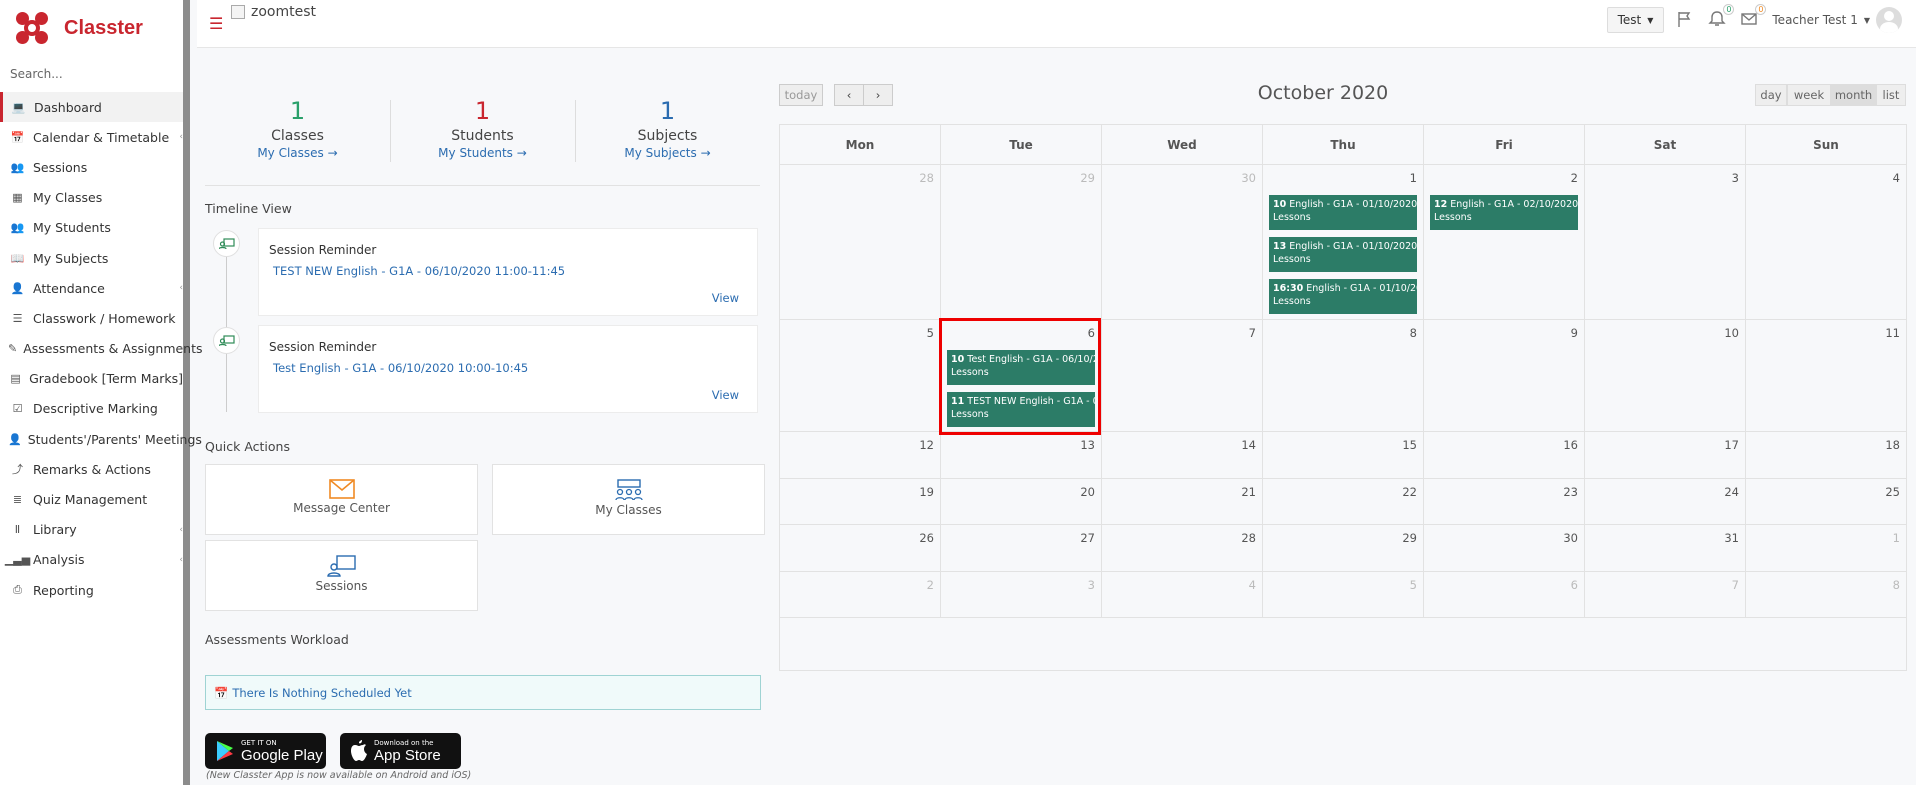 This screenshot has width=1916, height=785. What do you see at coordinates (1825, 375) in the screenshot?
I see `day-cell: 11` at bounding box center [1825, 375].